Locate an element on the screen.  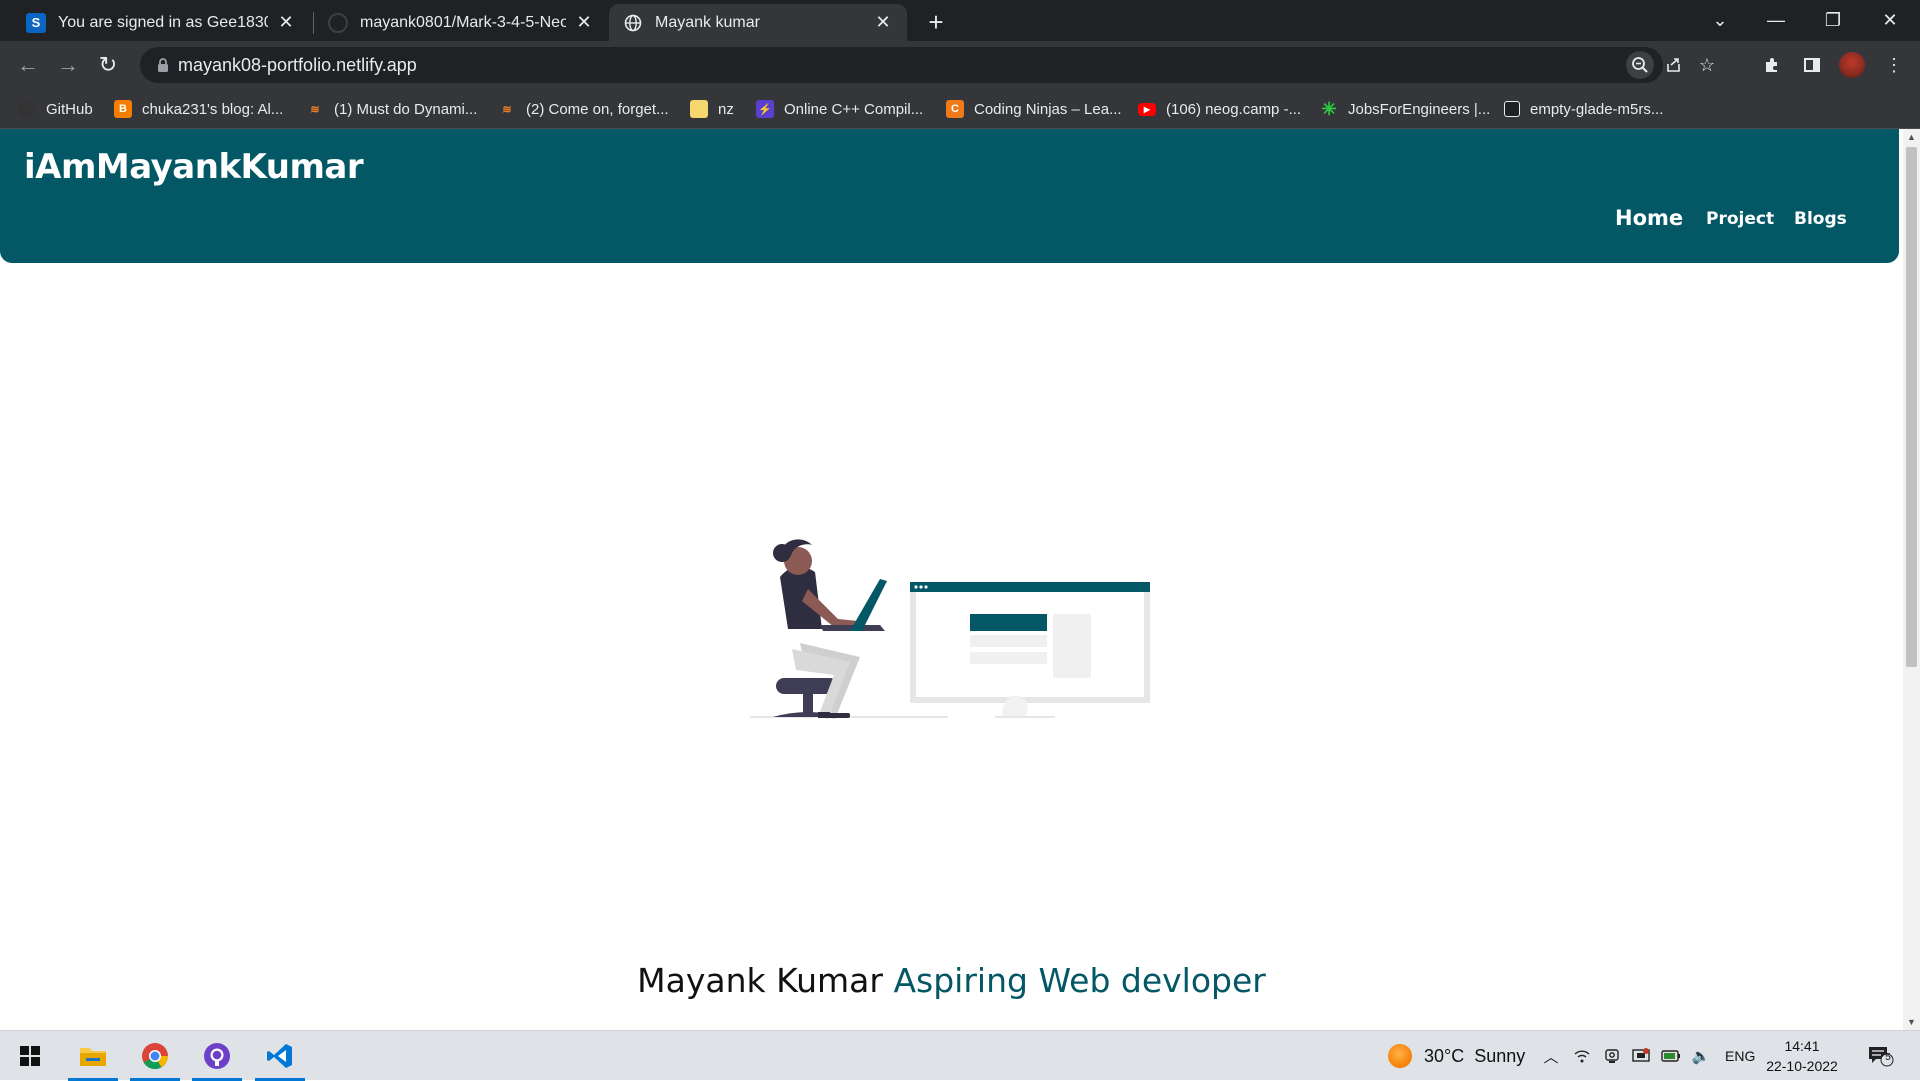
tab-title: You are signed in as Gee1830442 is located at coordinates (163, 22).